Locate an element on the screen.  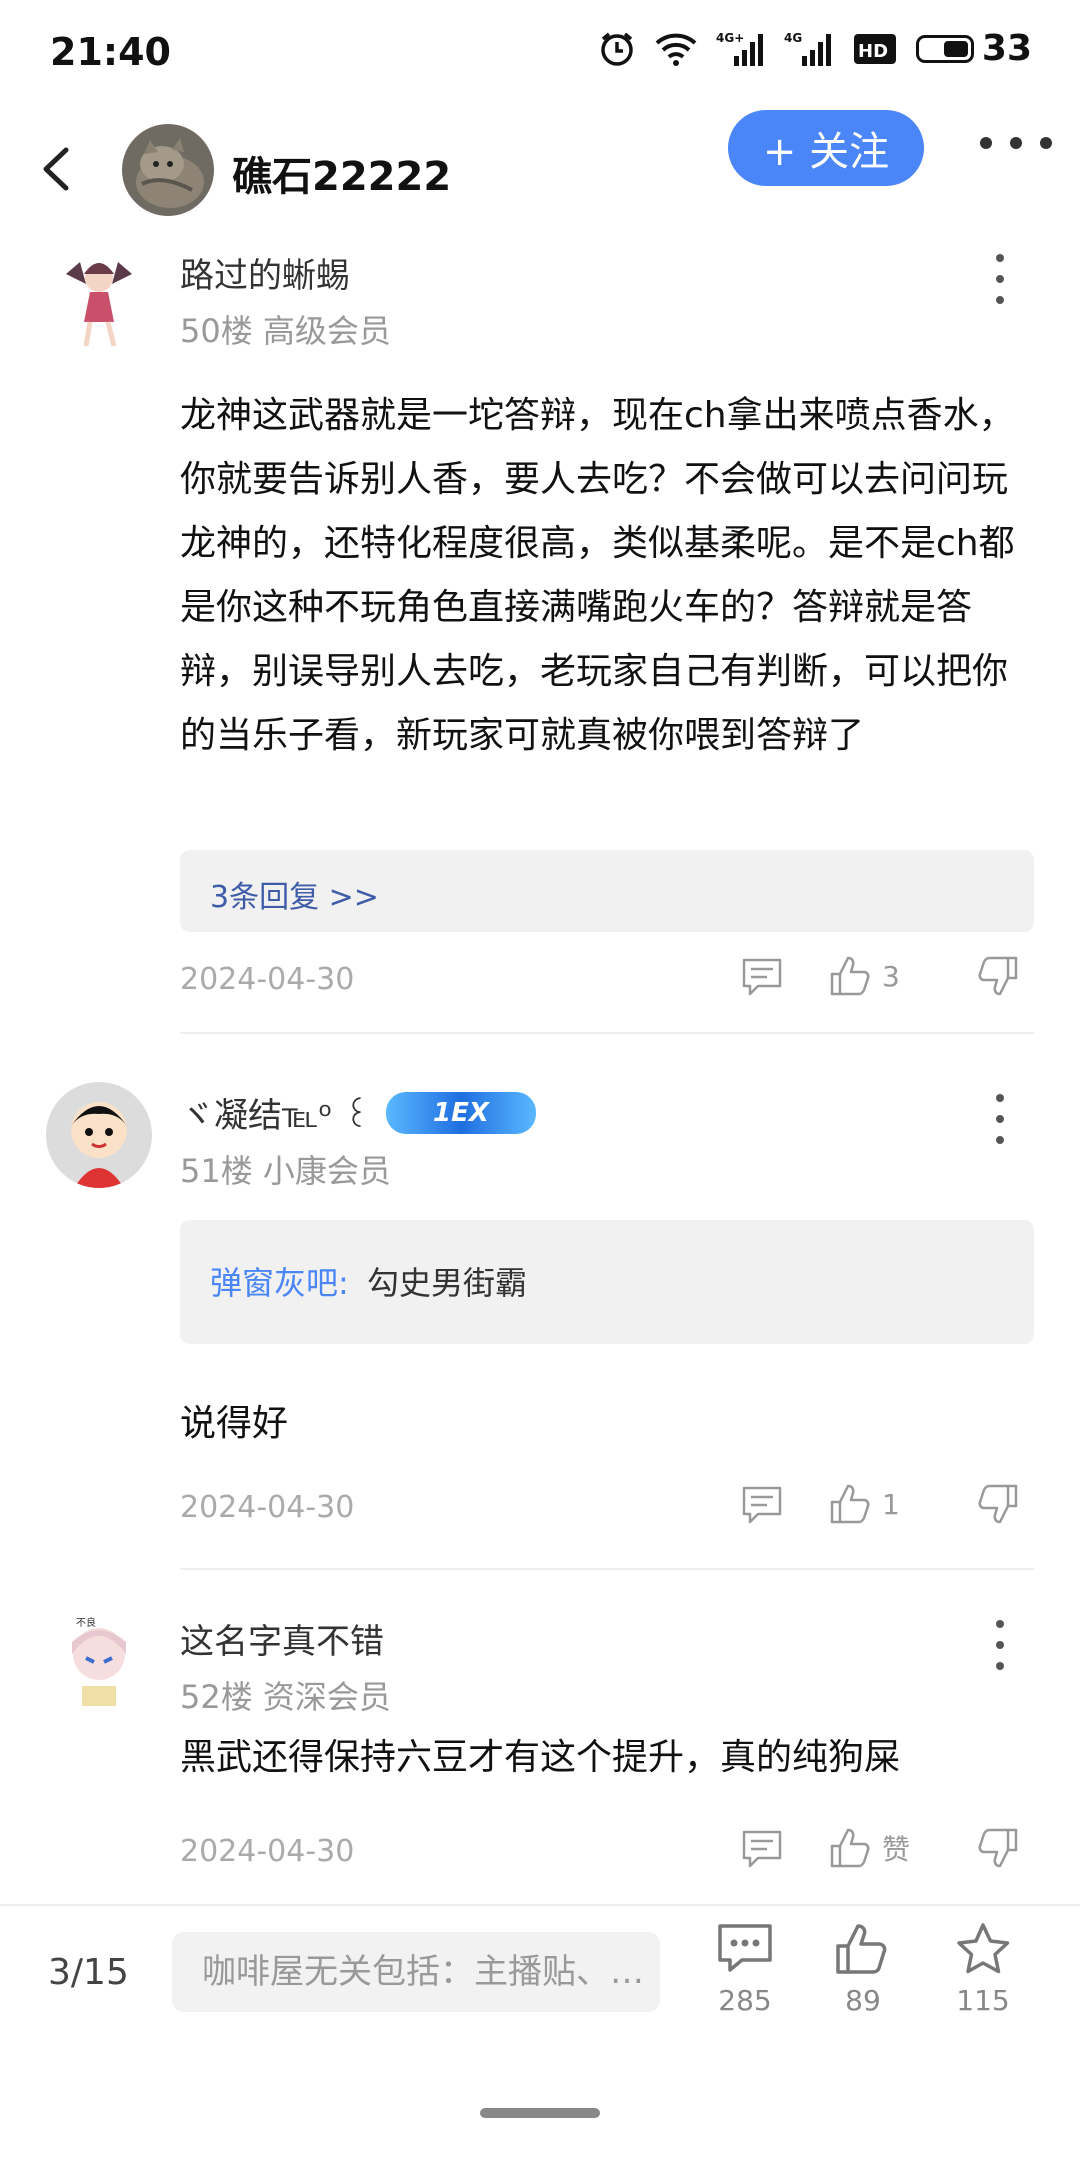
svg-text: 不良 is located at coordinates (86, 1622).